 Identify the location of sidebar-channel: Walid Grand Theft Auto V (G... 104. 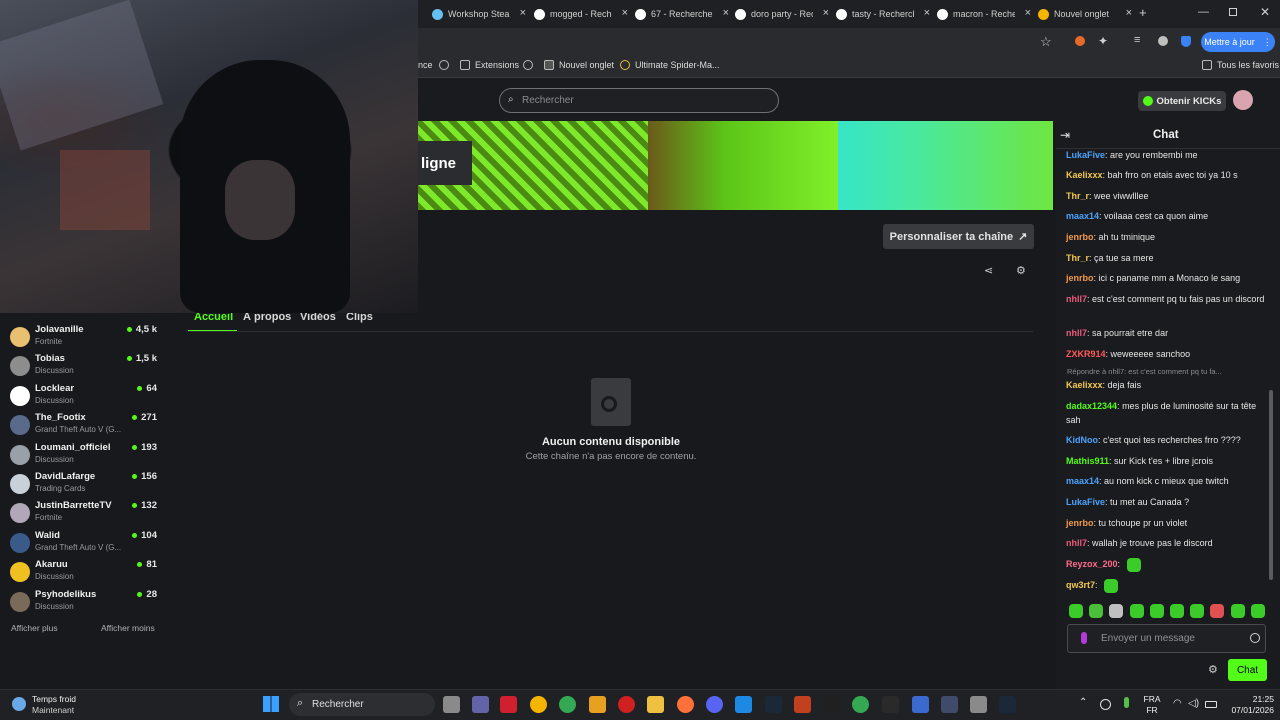
(85, 544).